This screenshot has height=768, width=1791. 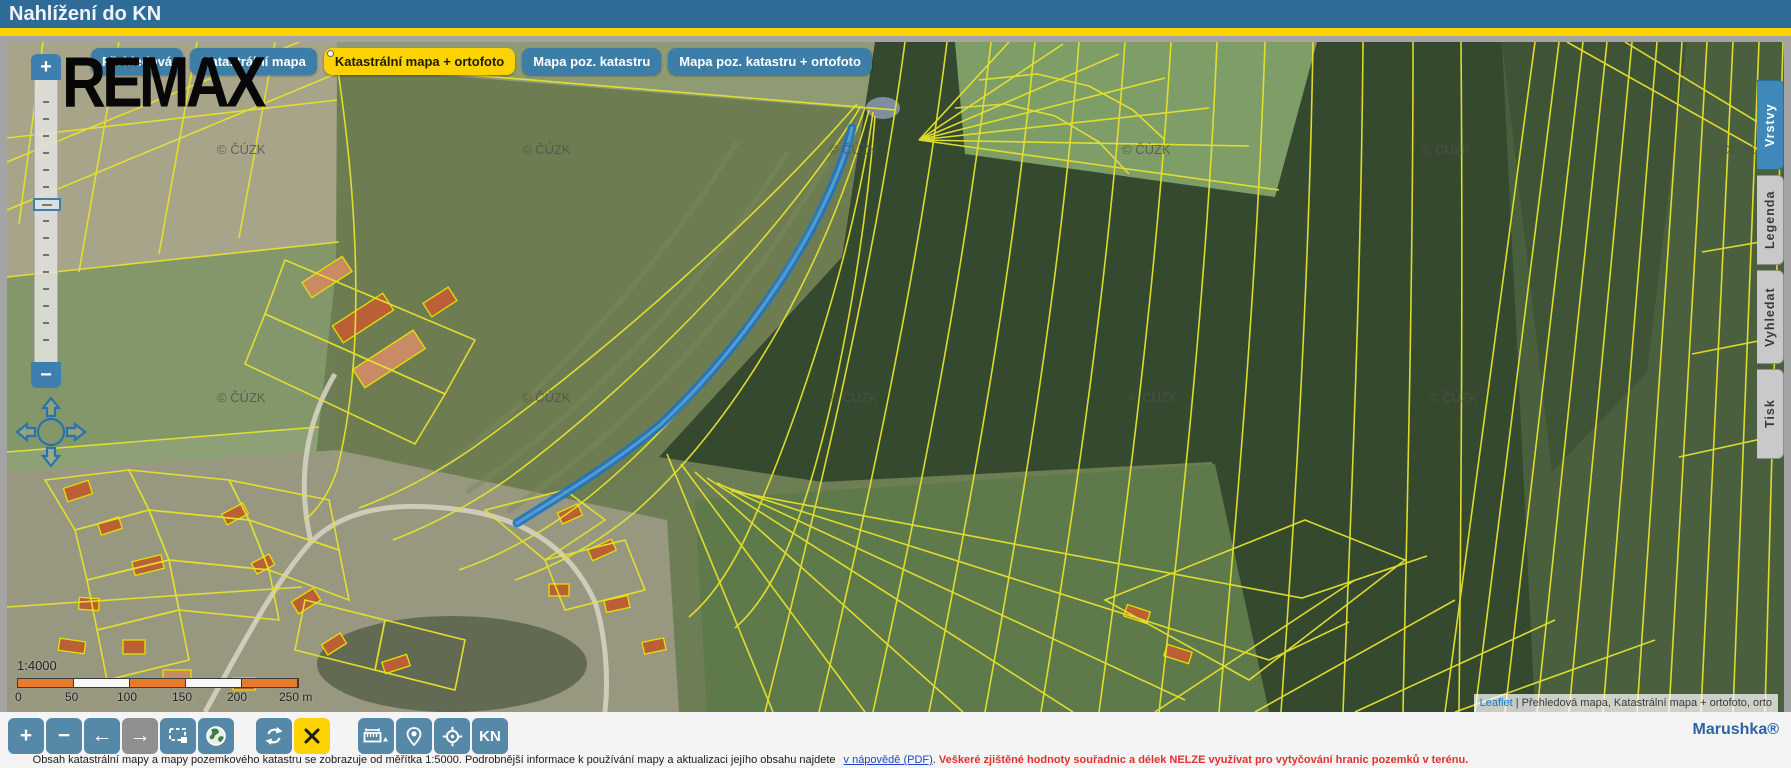 I want to click on gps-pin-icon, so click(x=414, y=736).